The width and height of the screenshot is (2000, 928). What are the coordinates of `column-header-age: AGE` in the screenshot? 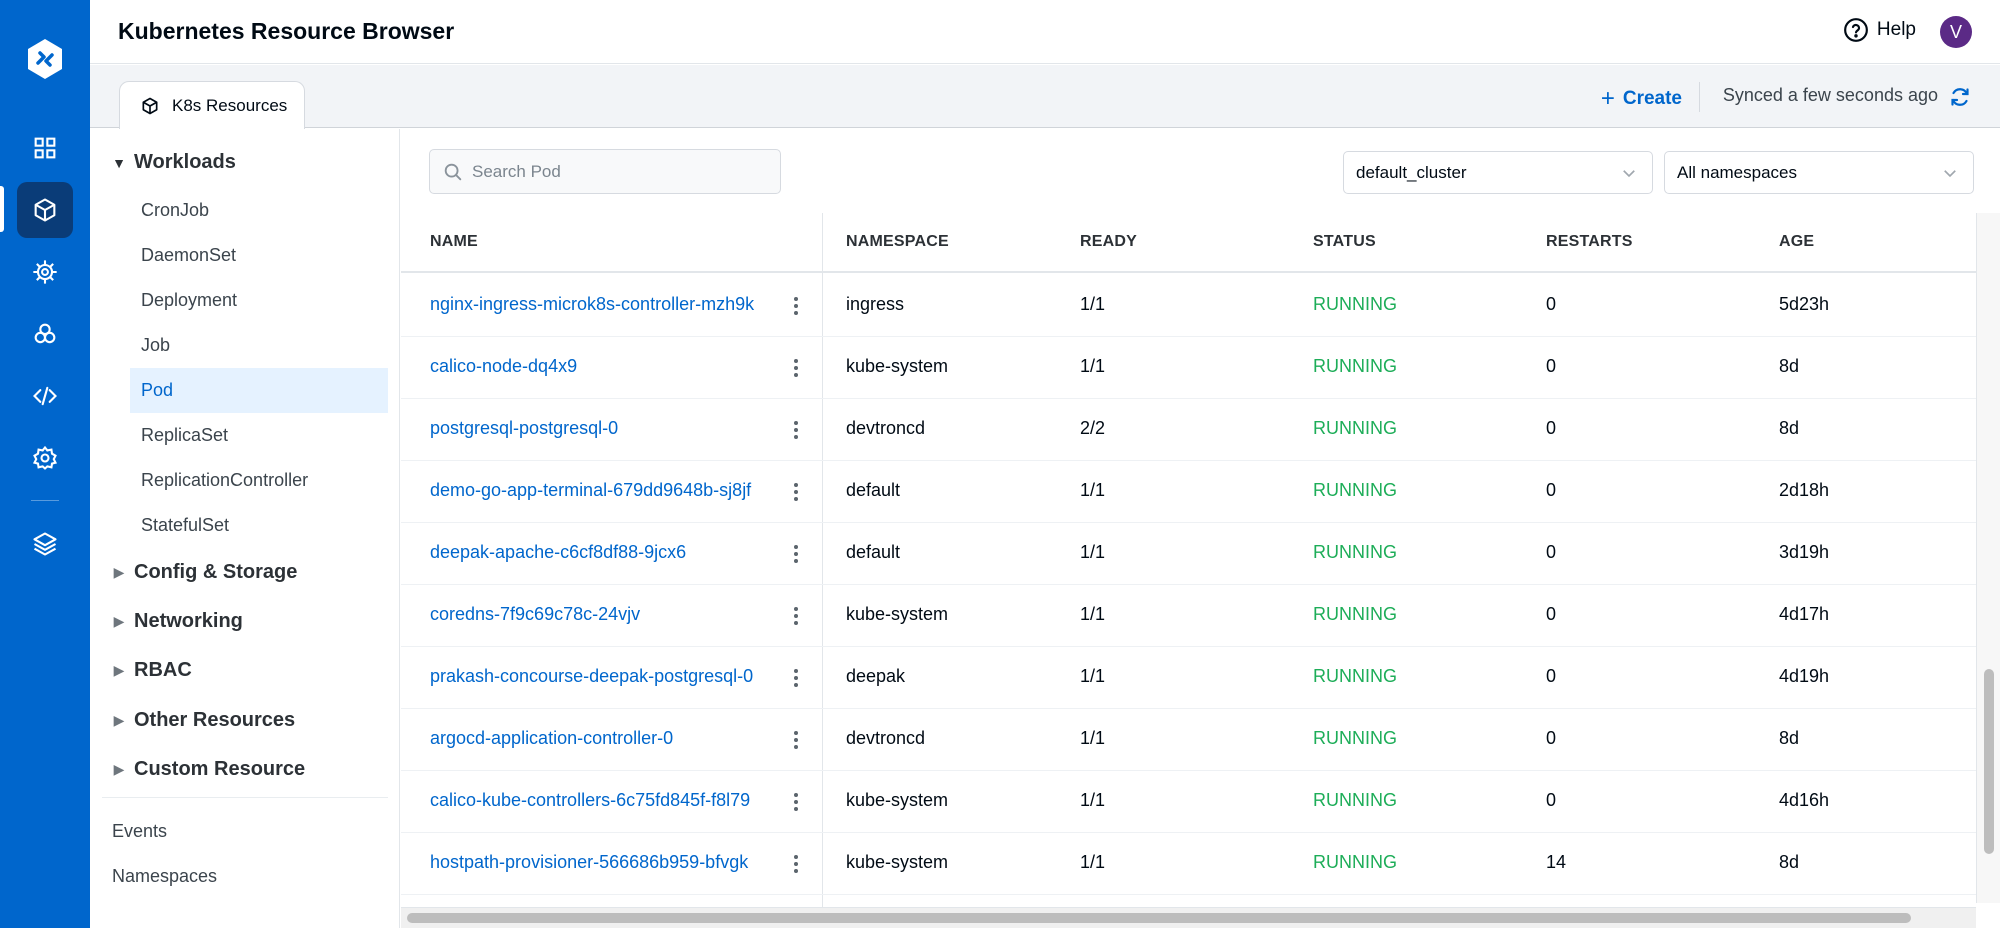 It's located at (1796, 242).